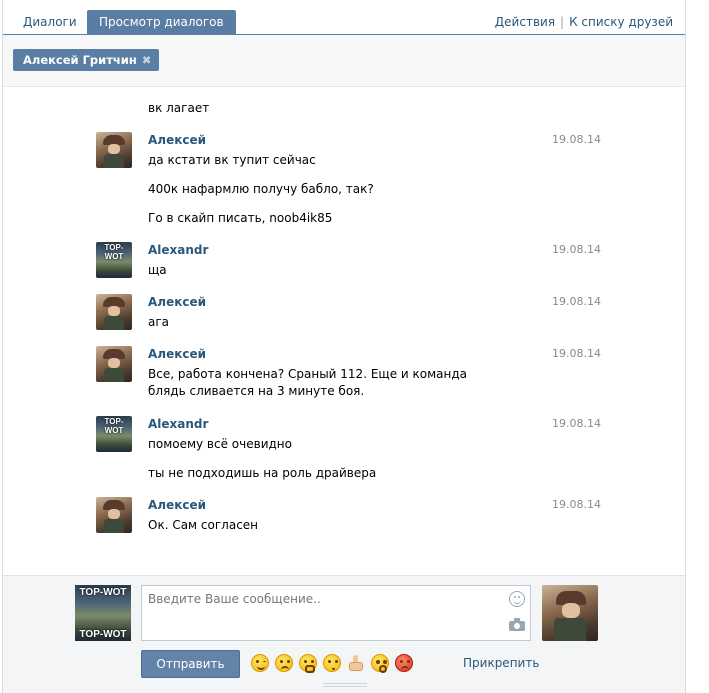 This screenshot has height=693, width=709. What do you see at coordinates (517, 599) in the screenshot?
I see `smile-icon` at bounding box center [517, 599].